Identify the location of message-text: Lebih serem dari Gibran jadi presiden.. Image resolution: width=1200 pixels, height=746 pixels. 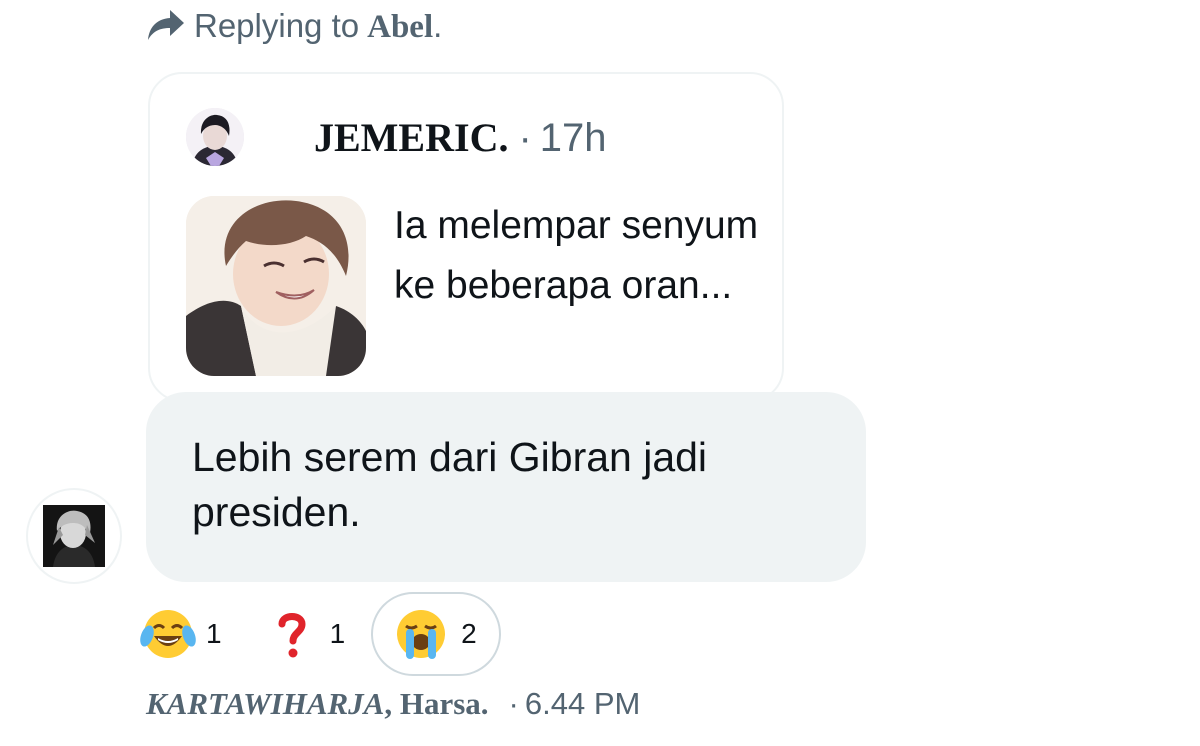
(450, 484).